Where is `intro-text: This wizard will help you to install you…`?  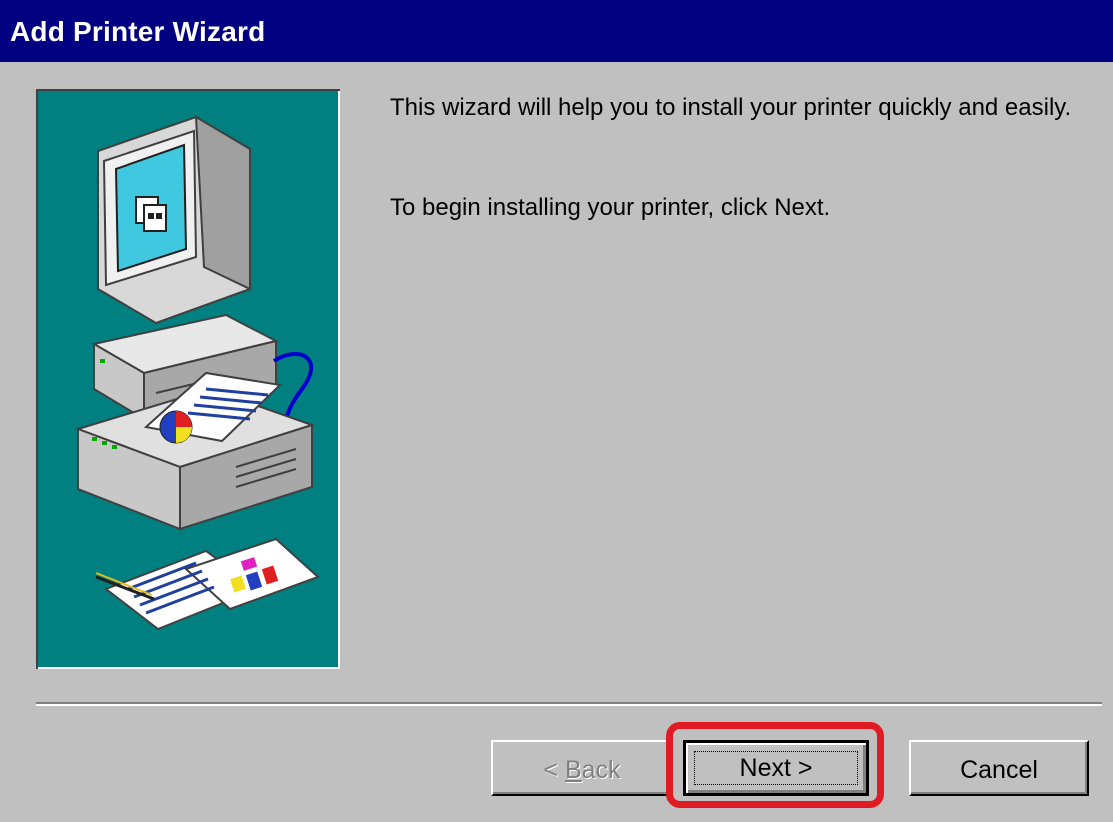 intro-text: This wizard will help you to install you… is located at coordinates (731, 107).